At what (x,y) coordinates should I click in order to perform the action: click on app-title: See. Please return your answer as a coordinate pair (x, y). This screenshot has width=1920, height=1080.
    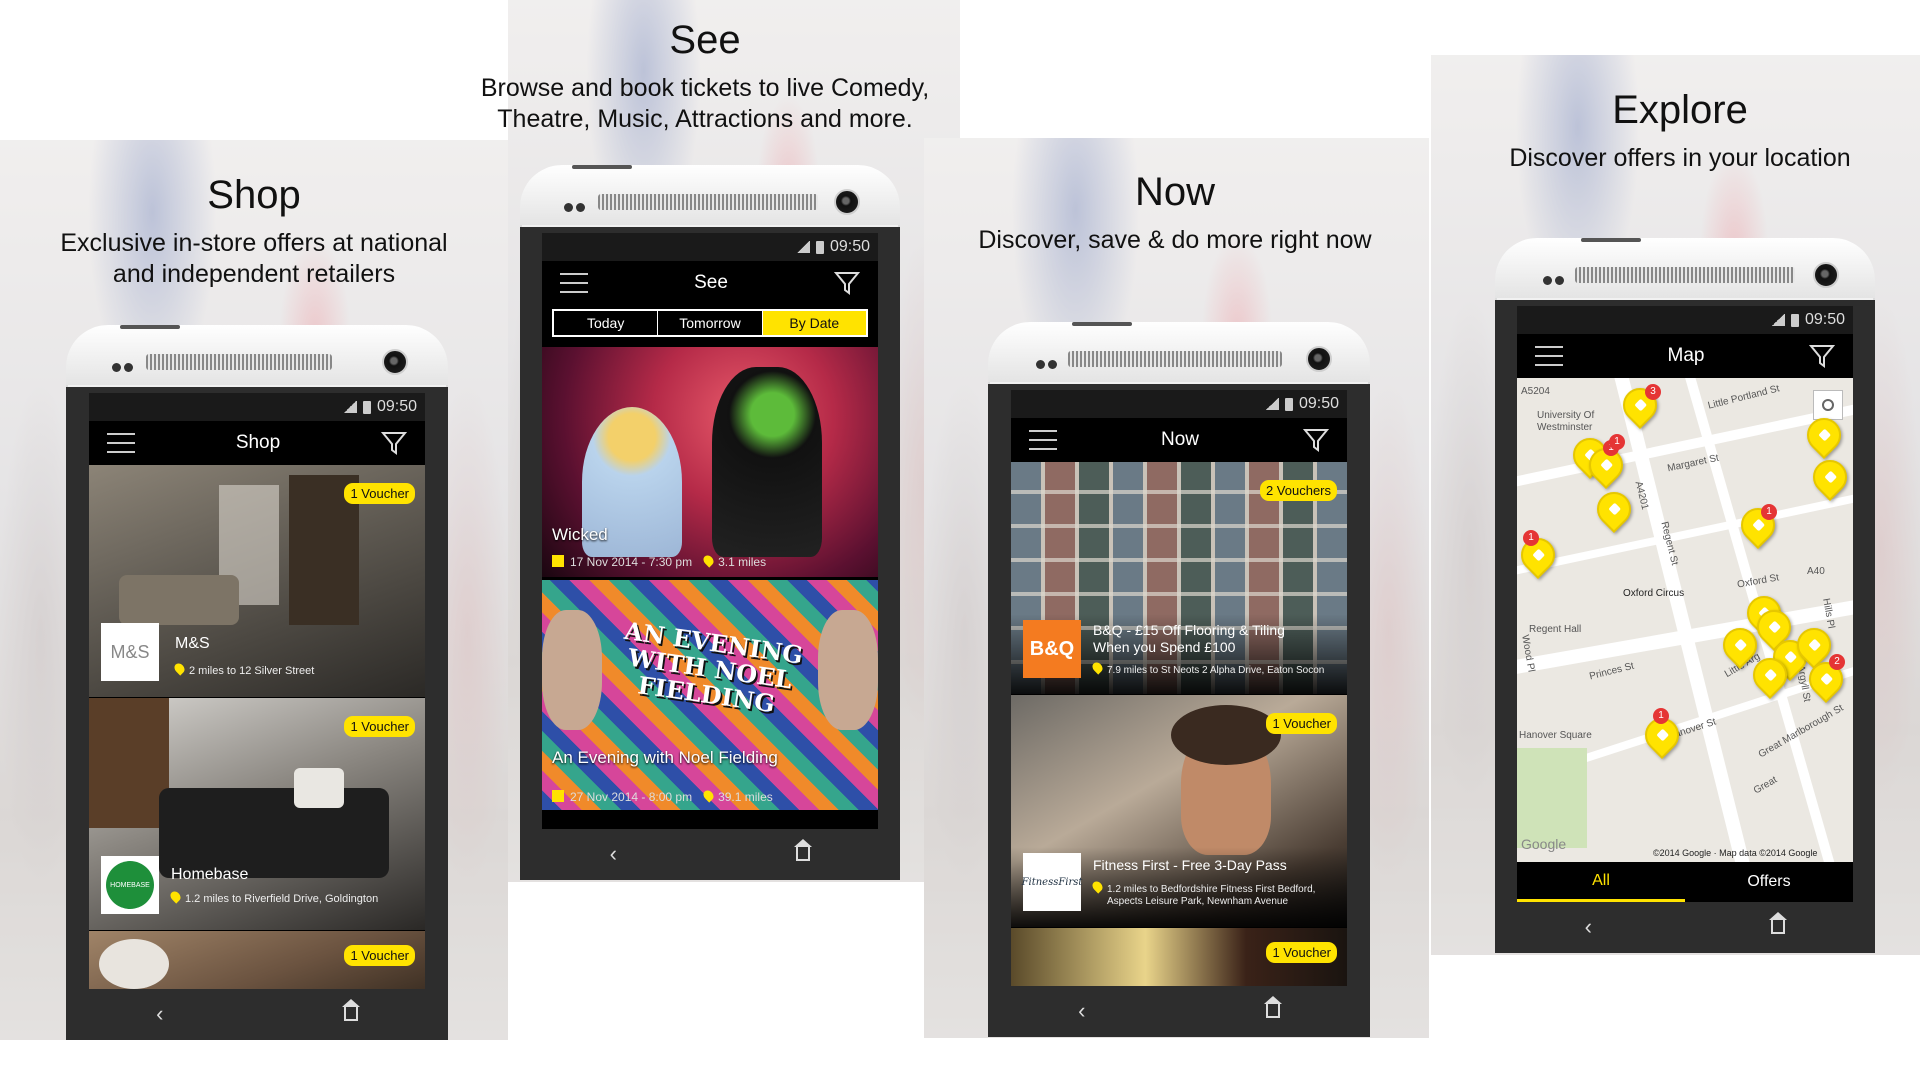
    Looking at the image, I should click on (711, 282).